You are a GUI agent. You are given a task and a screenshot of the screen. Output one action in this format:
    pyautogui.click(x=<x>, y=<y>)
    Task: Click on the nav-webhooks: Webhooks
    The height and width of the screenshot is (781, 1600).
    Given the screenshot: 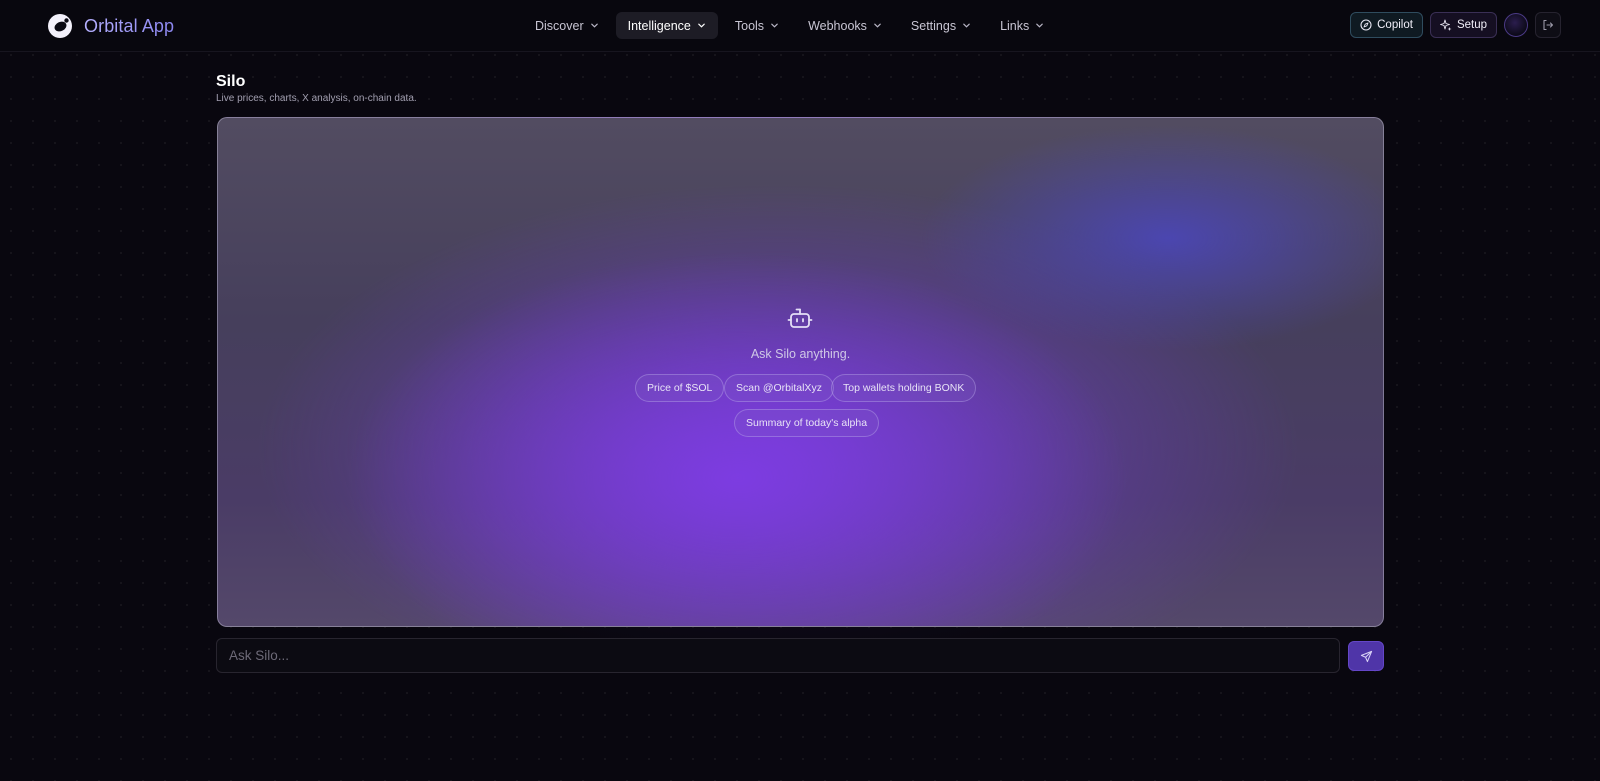 What is the action you would take?
    pyautogui.click(x=845, y=25)
    